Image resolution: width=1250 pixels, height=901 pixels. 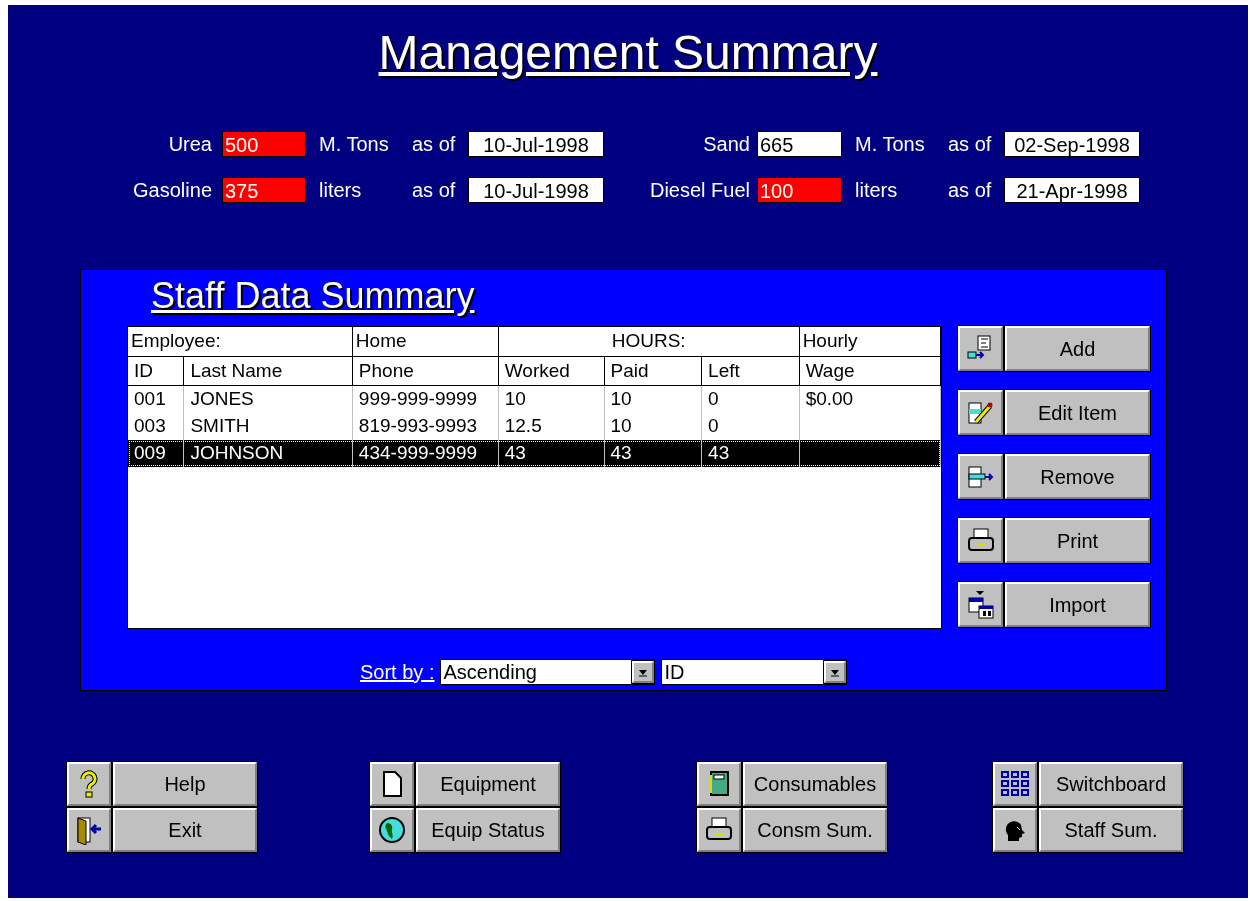 What do you see at coordinates (313, 295) in the screenshot?
I see `panel-title: Staff Data Summary` at bounding box center [313, 295].